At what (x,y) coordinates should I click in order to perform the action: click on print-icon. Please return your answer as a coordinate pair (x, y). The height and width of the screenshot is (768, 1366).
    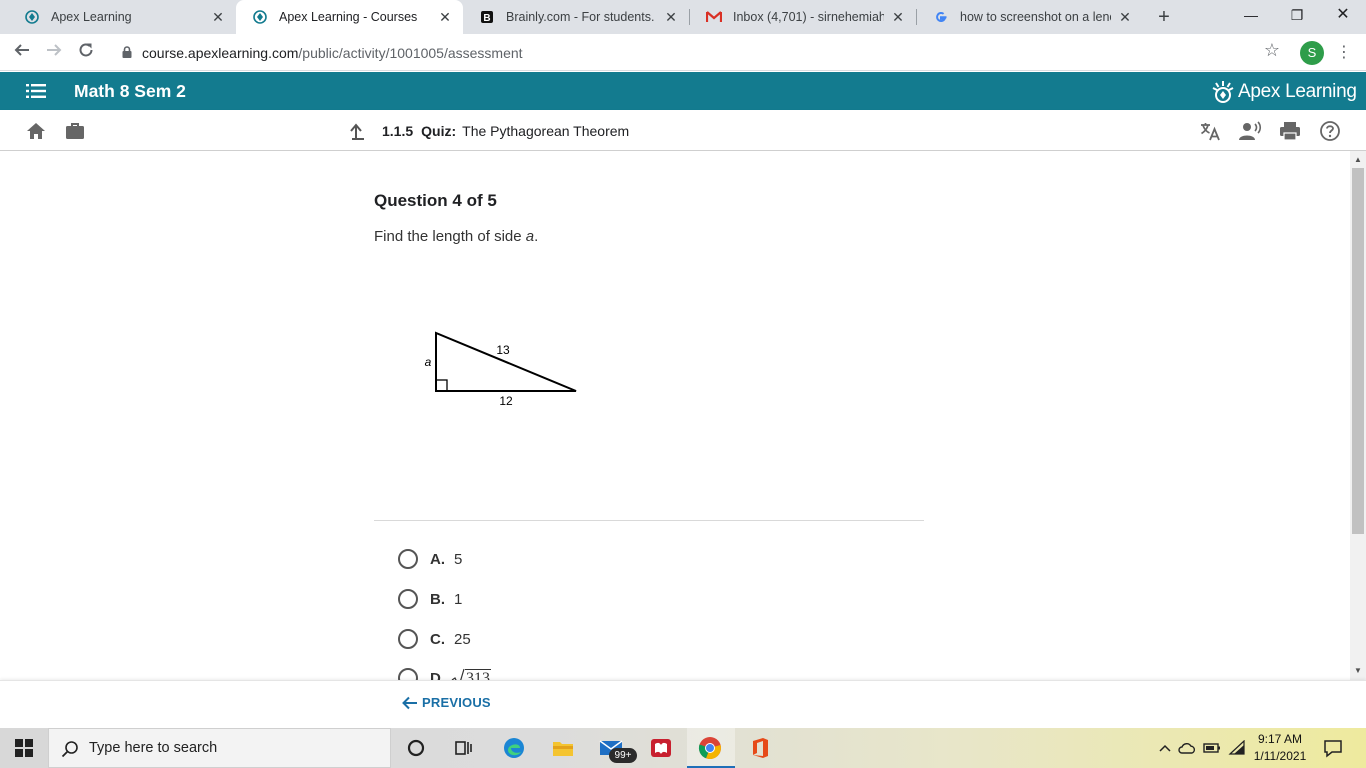
    Looking at the image, I should click on (1290, 131).